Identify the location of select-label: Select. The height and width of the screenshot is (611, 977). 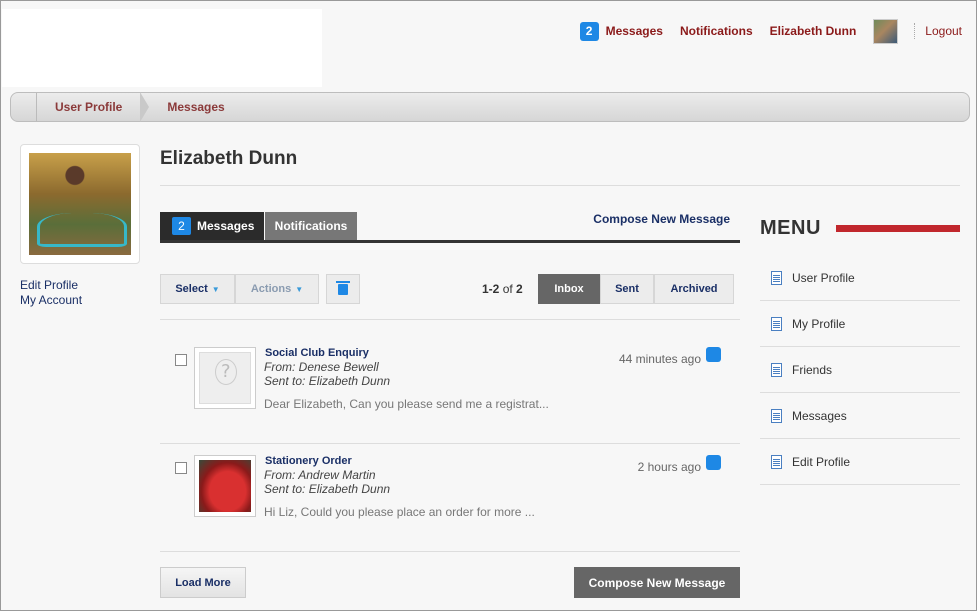
(191, 289).